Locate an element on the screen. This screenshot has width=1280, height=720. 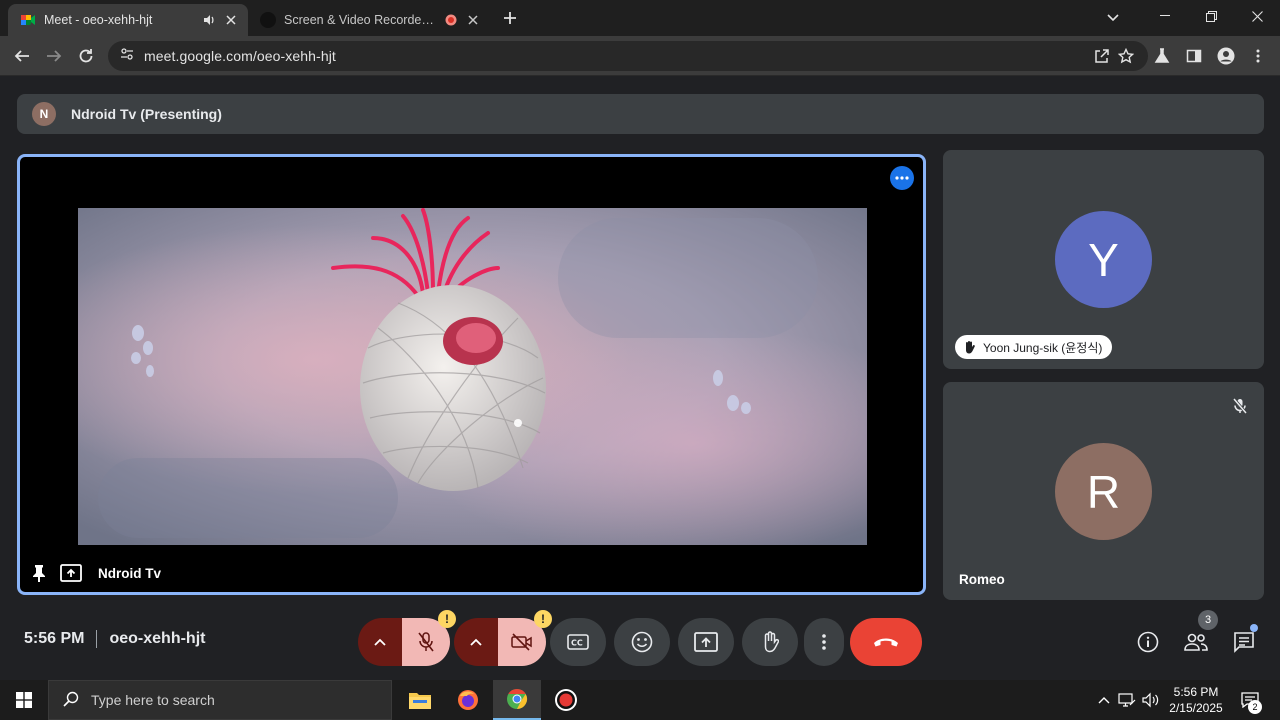
participant-avatar: Y is located at coordinates (1103, 259).